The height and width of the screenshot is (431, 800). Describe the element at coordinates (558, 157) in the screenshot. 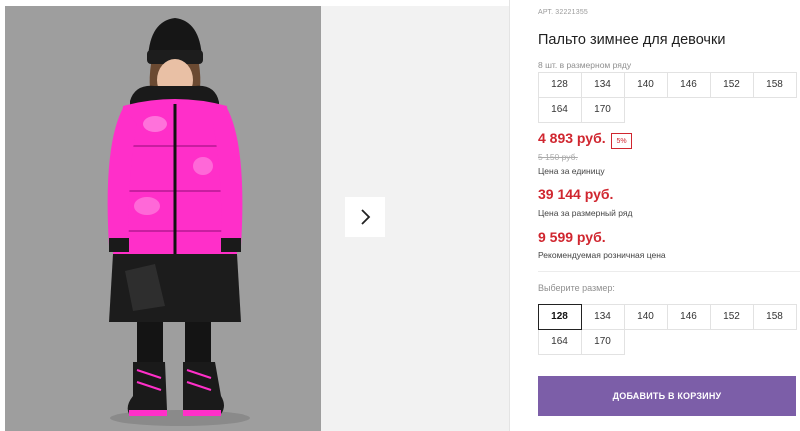

I see `old-price: 5 150 руб.` at that location.